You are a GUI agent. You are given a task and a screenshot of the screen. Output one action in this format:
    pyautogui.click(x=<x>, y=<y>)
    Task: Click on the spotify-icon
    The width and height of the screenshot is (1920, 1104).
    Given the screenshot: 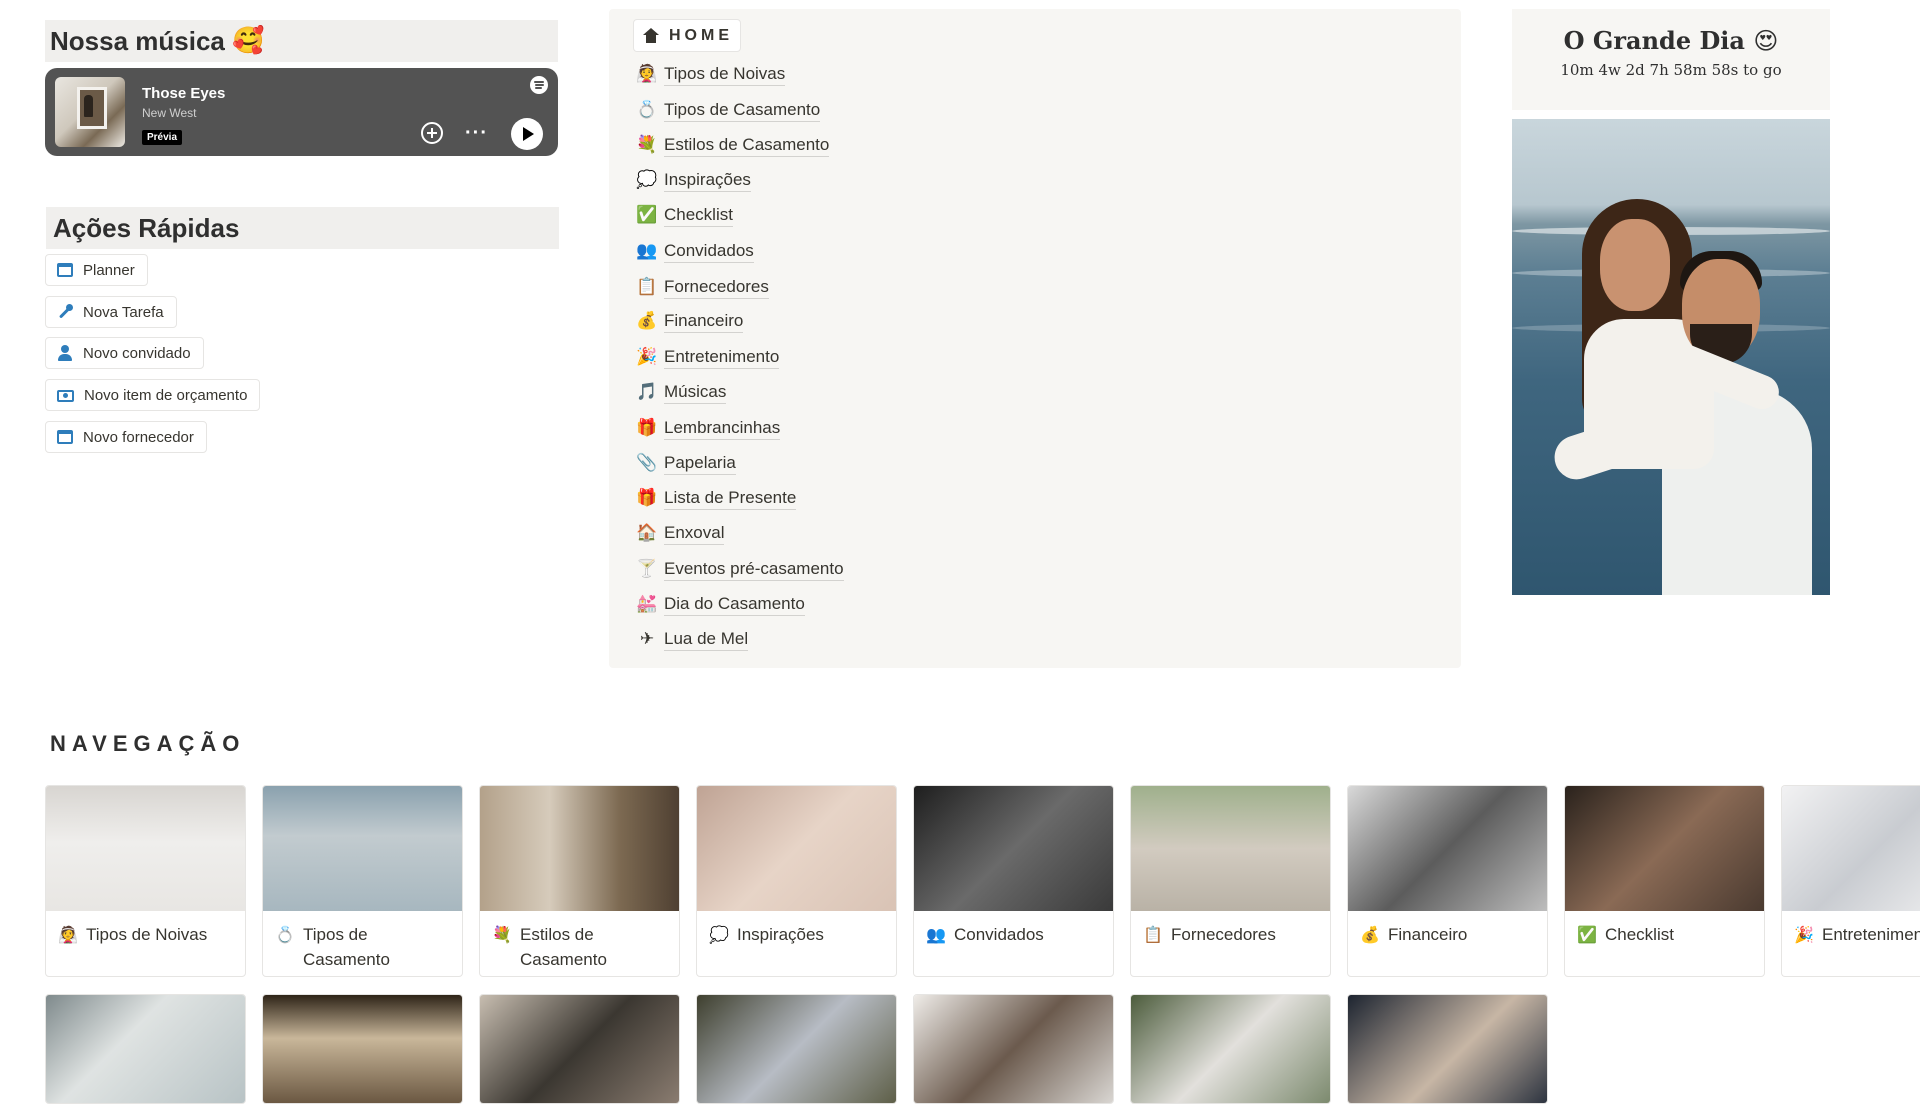 What is the action you would take?
    pyautogui.click(x=539, y=85)
    